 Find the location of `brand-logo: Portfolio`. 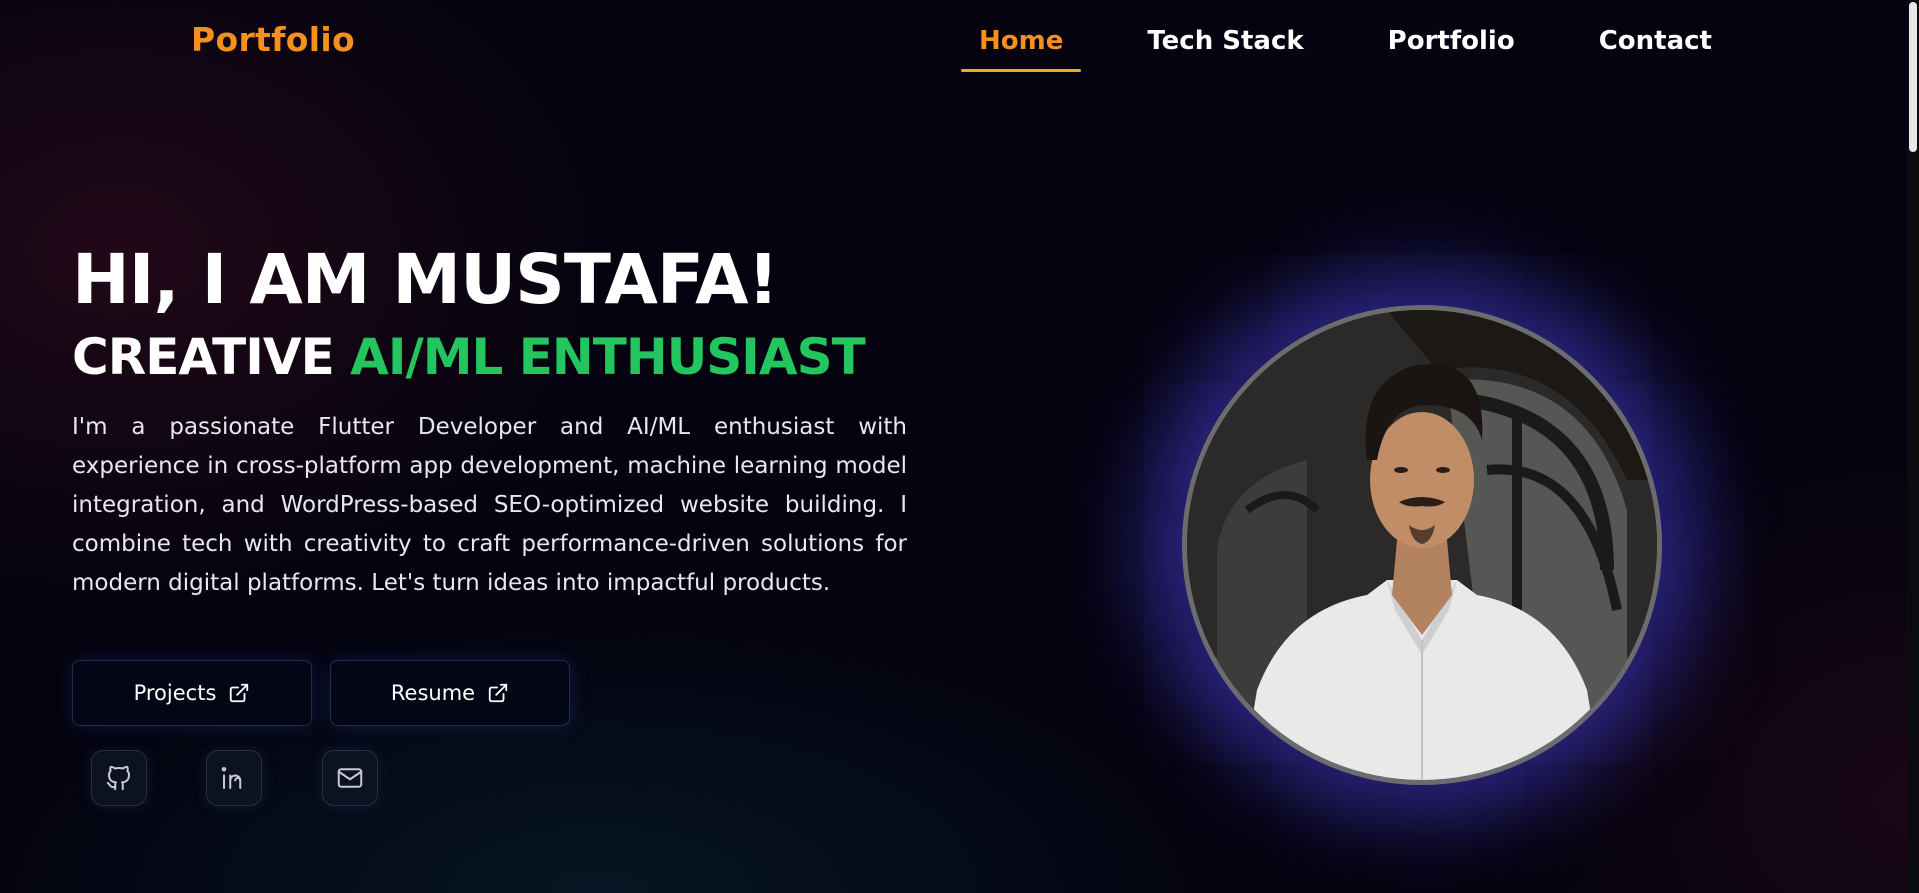

brand-logo: Portfolio is located at coordinates (273, 39).